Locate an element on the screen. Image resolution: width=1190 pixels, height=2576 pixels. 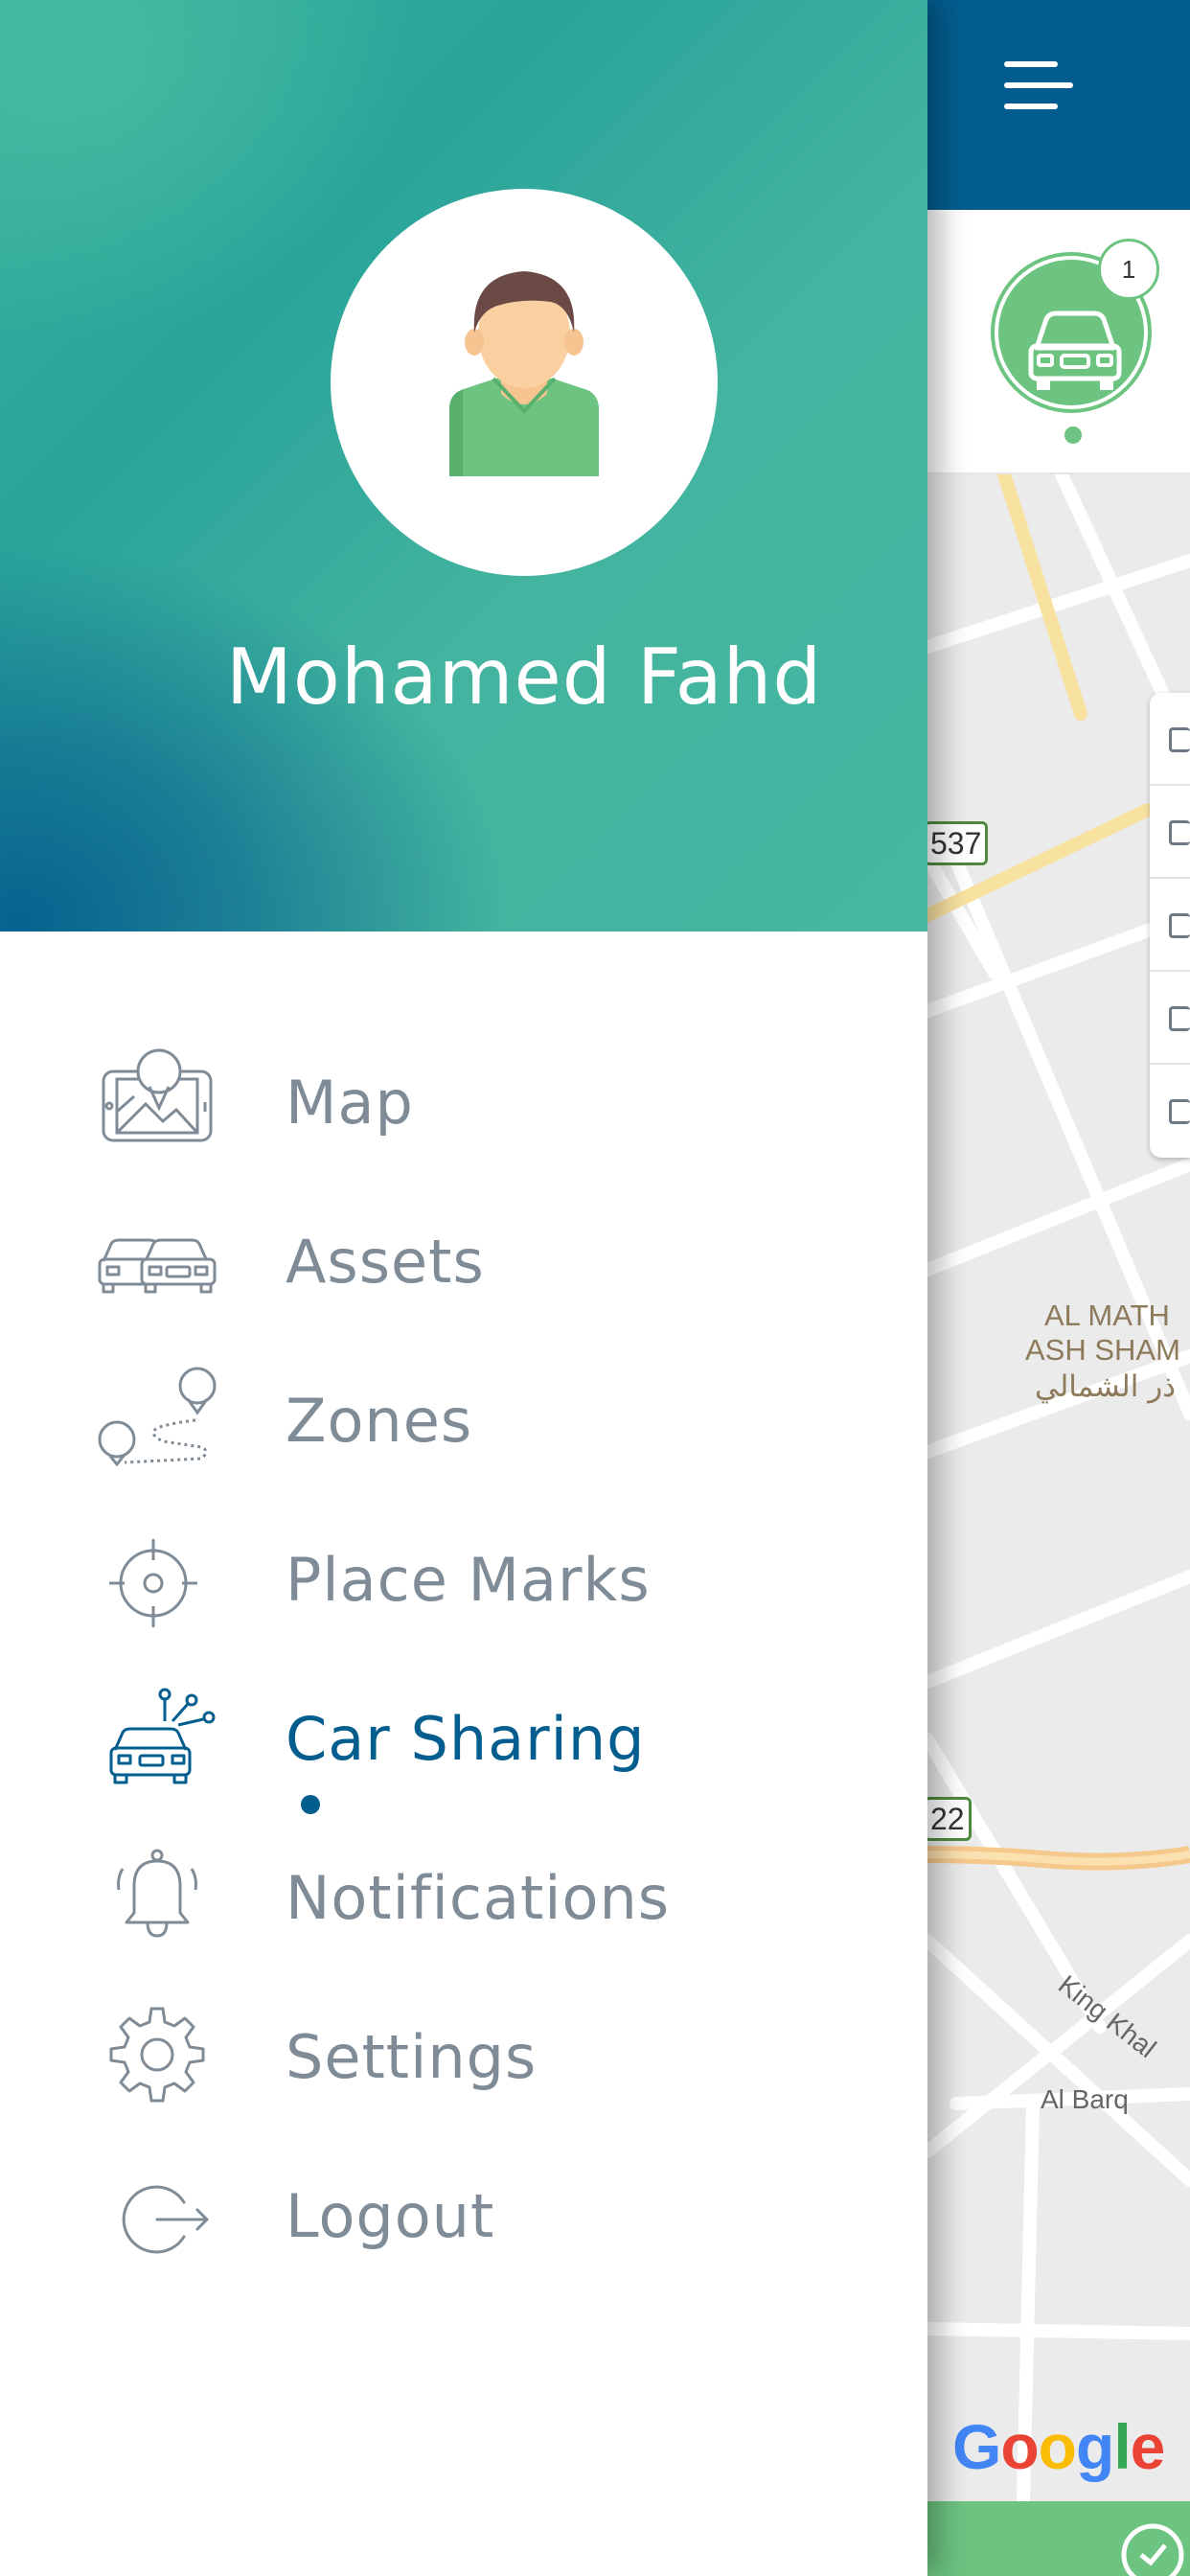
menu-label-notifications: Notifications is located at coordinates (479, 1898).